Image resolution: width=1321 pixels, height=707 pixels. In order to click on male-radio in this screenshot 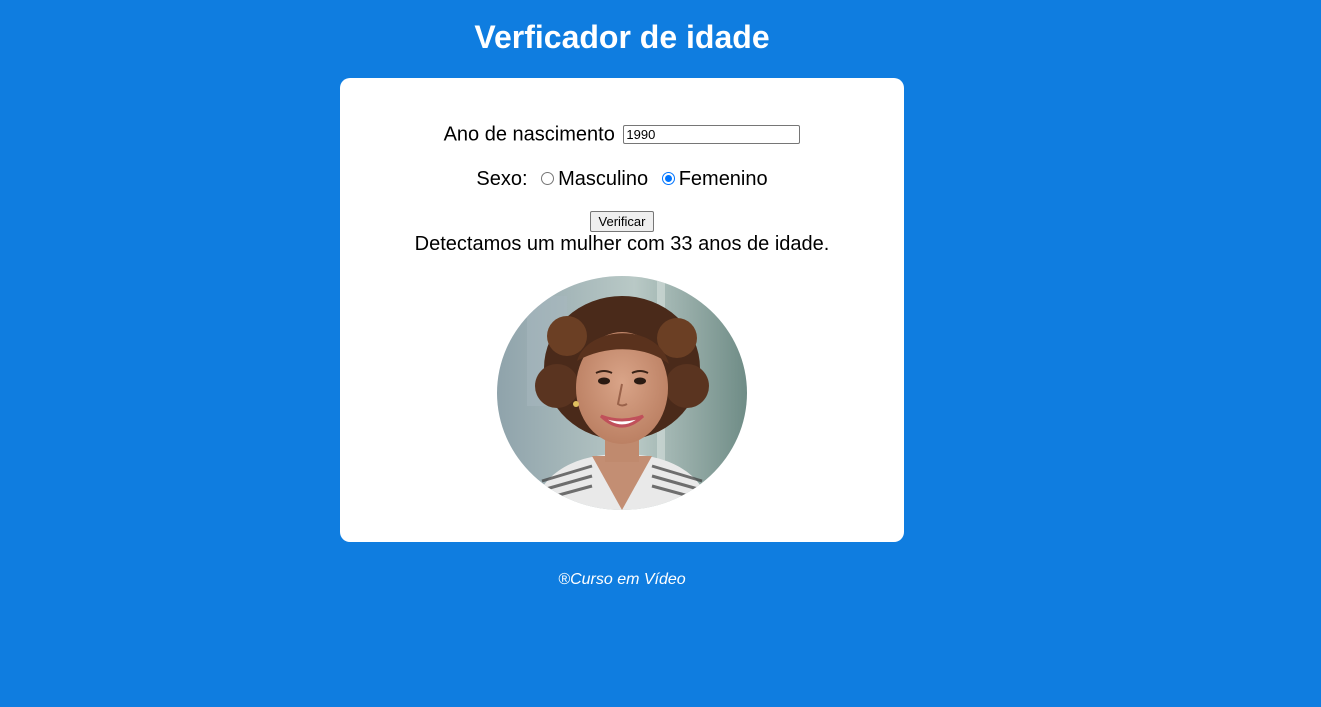, I will do `click(548, 179)`.